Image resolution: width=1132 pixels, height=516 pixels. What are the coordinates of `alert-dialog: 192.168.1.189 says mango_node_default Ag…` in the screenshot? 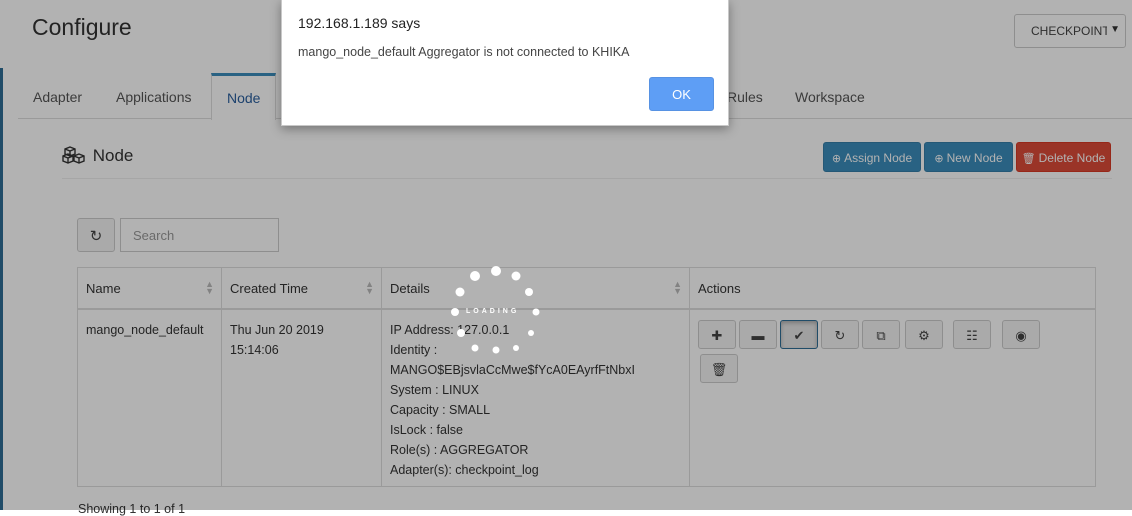 It's located at (505, 63).